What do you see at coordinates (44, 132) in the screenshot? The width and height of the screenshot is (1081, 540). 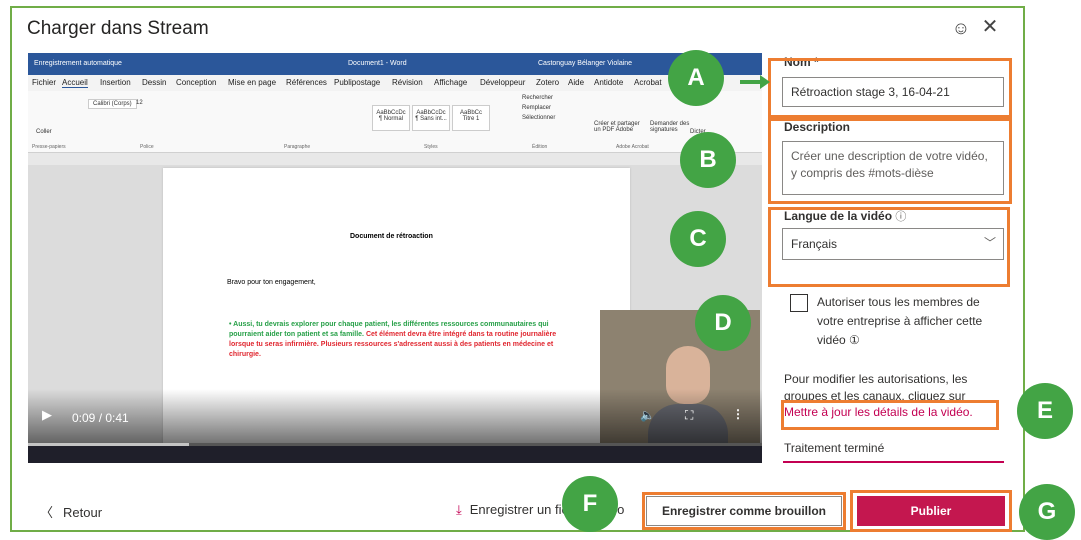 I see `word-paste: Coller` at bounding box center [44, 132].